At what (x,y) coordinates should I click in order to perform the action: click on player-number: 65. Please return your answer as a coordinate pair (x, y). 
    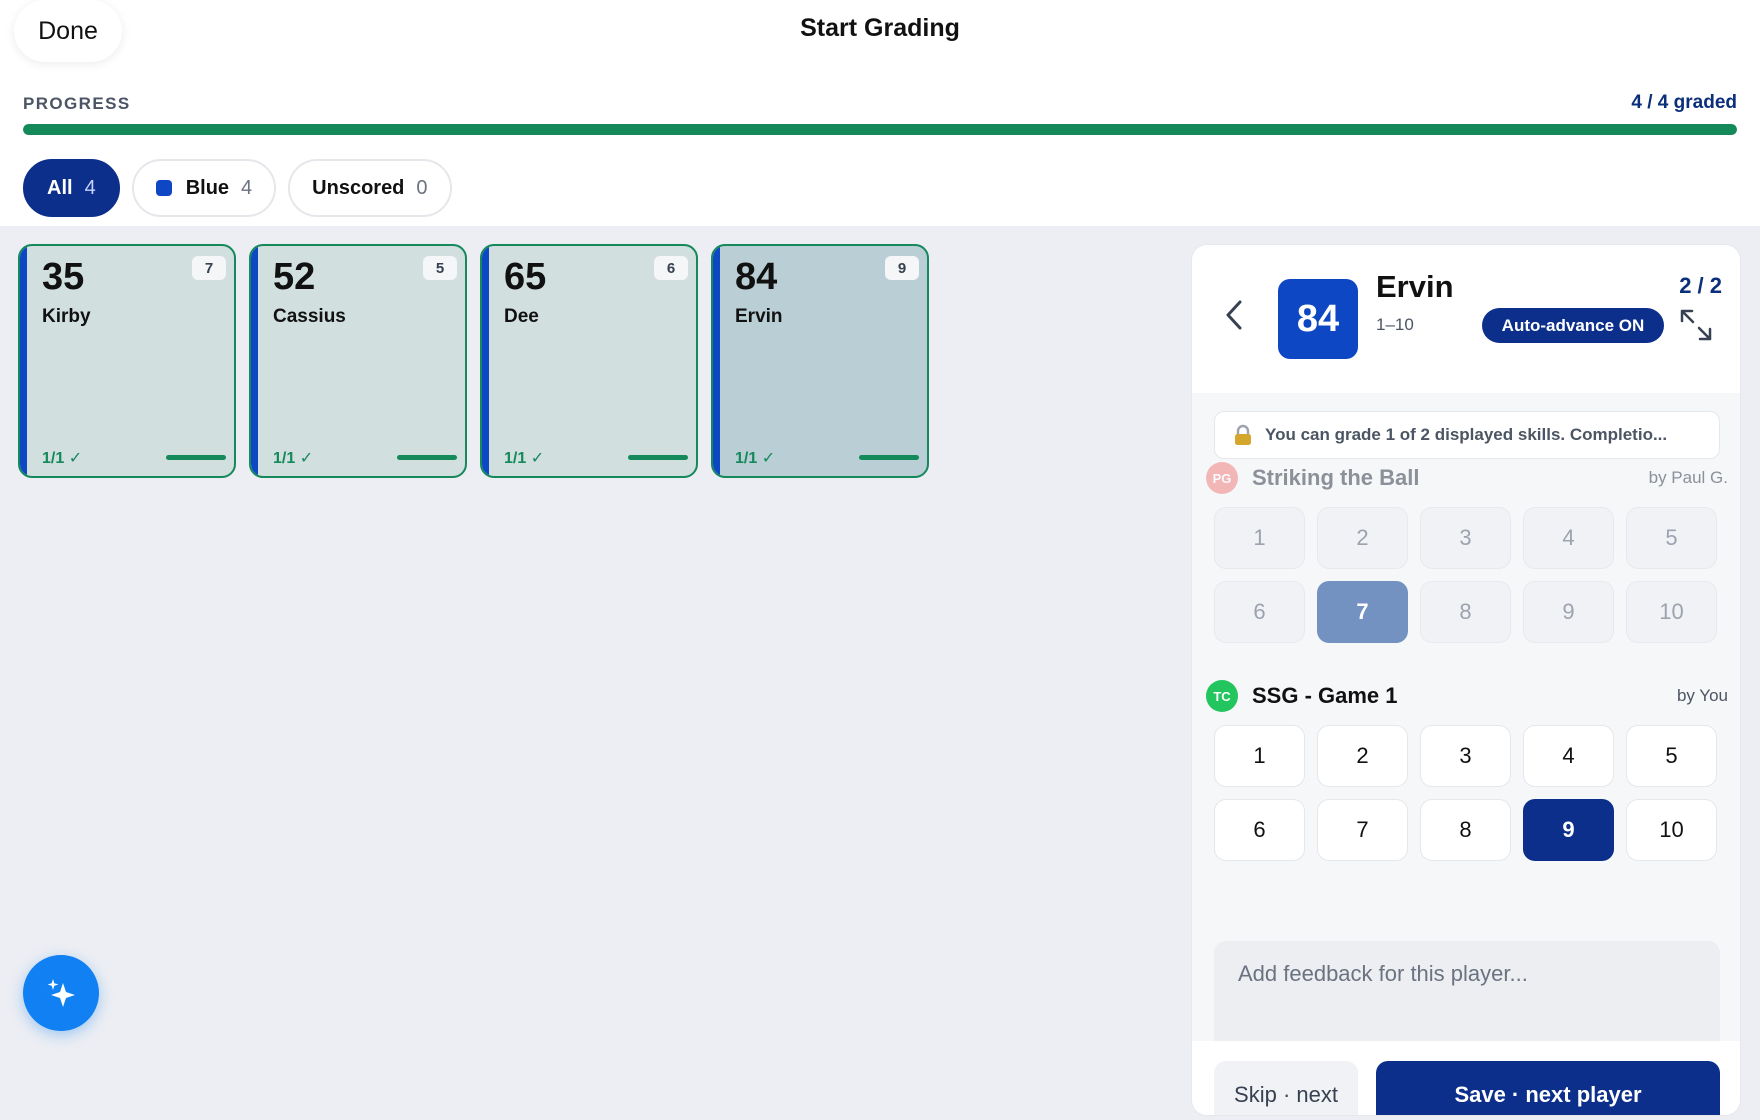
    Looking at the image, I should click on (525, 277).